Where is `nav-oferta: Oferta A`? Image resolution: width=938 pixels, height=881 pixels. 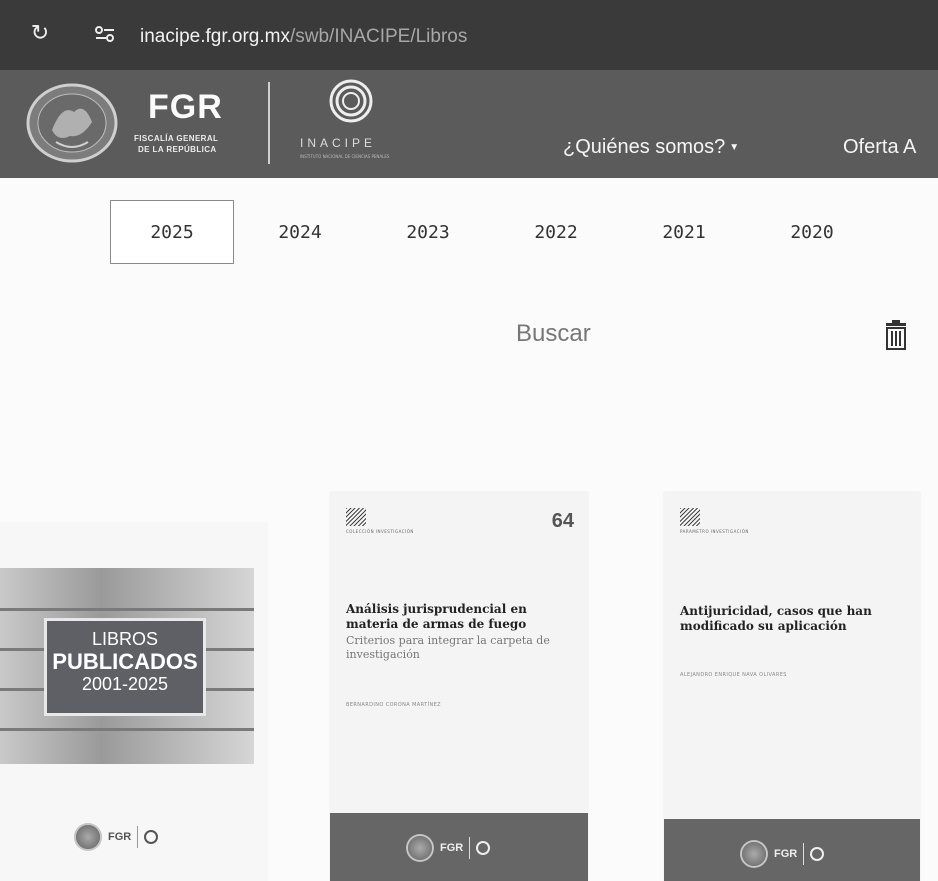
nav-oferta: Oferta A is located at coordinates (879, 147).